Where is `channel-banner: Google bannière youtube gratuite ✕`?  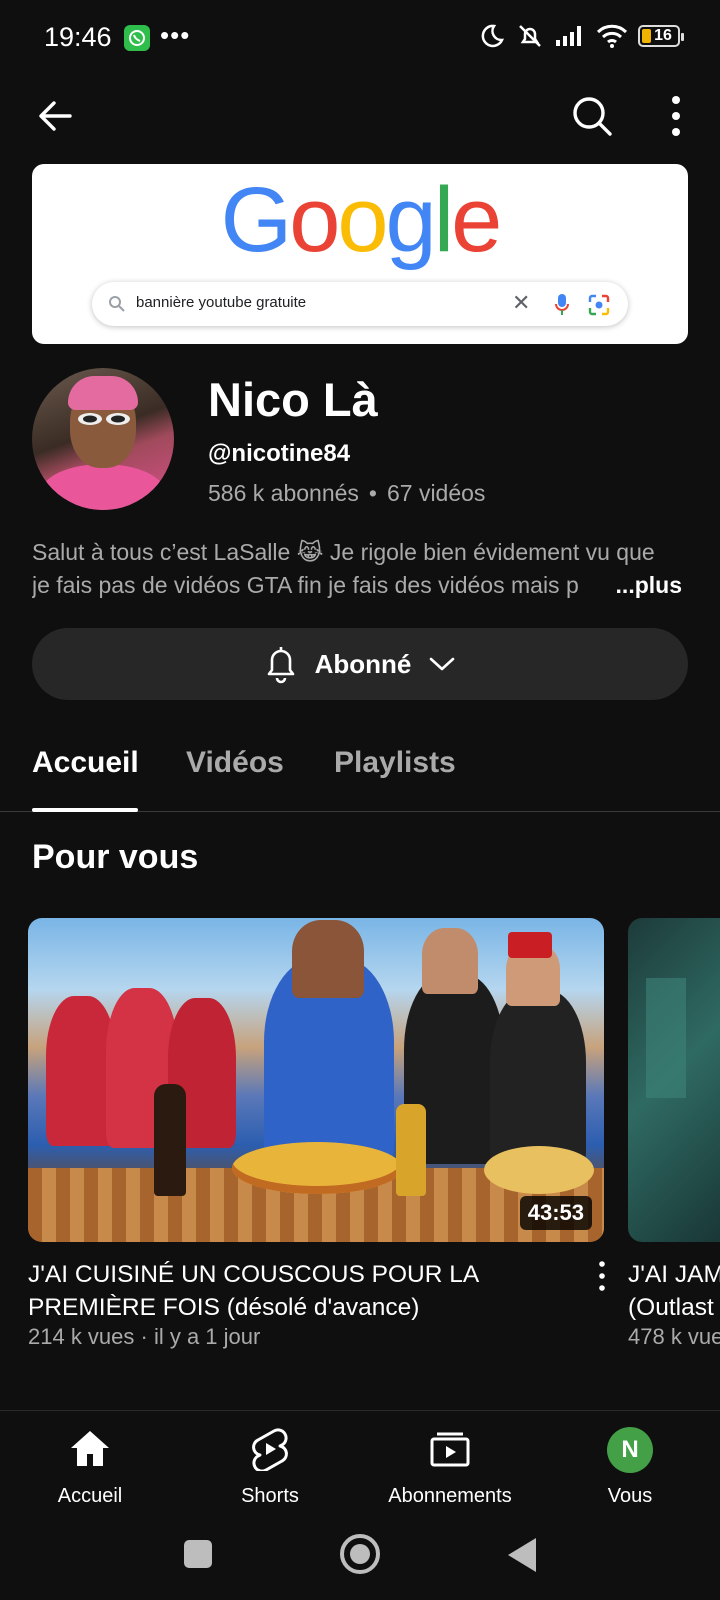 channel-banner: Google bannière youtube gratuite ✕ is located at coordinates (360, 254).